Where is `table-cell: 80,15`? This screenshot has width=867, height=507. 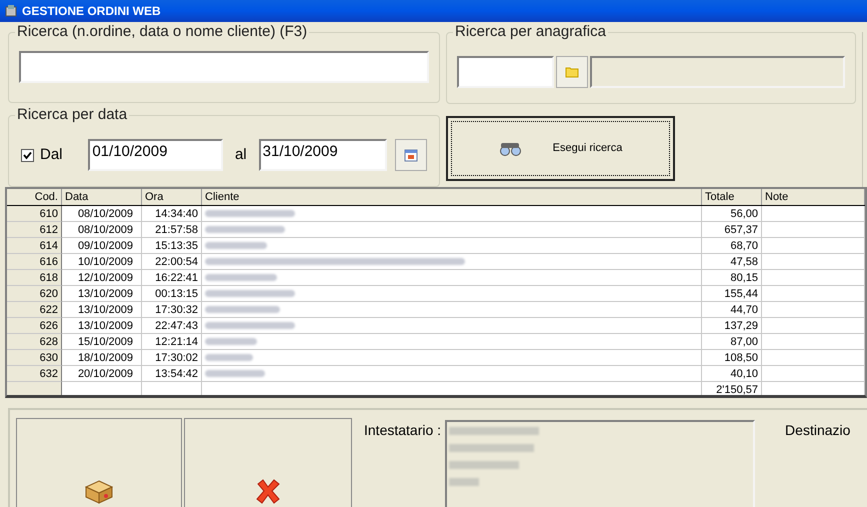
table-cell: 80,15 is located at coordinates (732, 278).